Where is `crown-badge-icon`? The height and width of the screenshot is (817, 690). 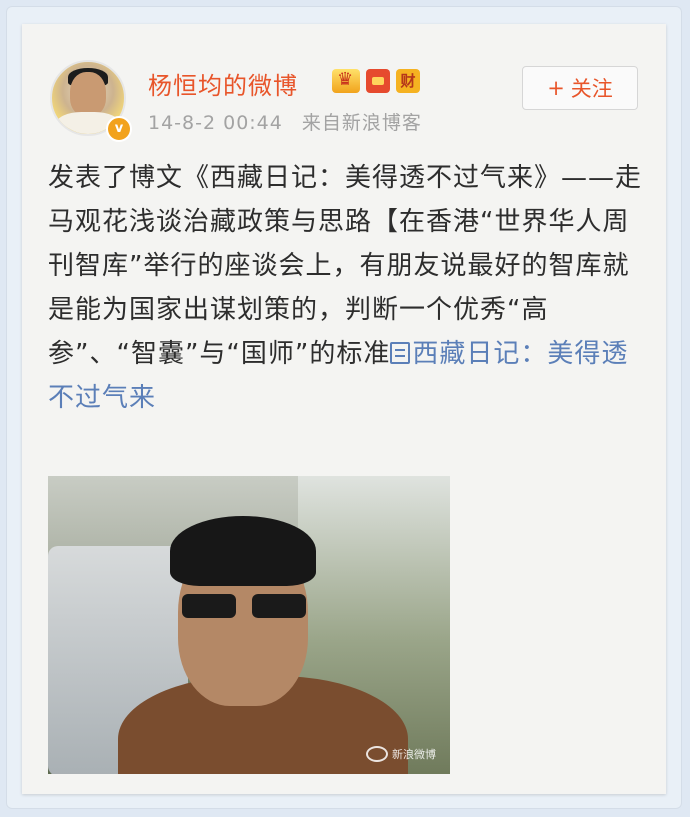
crown-badge-icon is located at coordinates (346, 81).